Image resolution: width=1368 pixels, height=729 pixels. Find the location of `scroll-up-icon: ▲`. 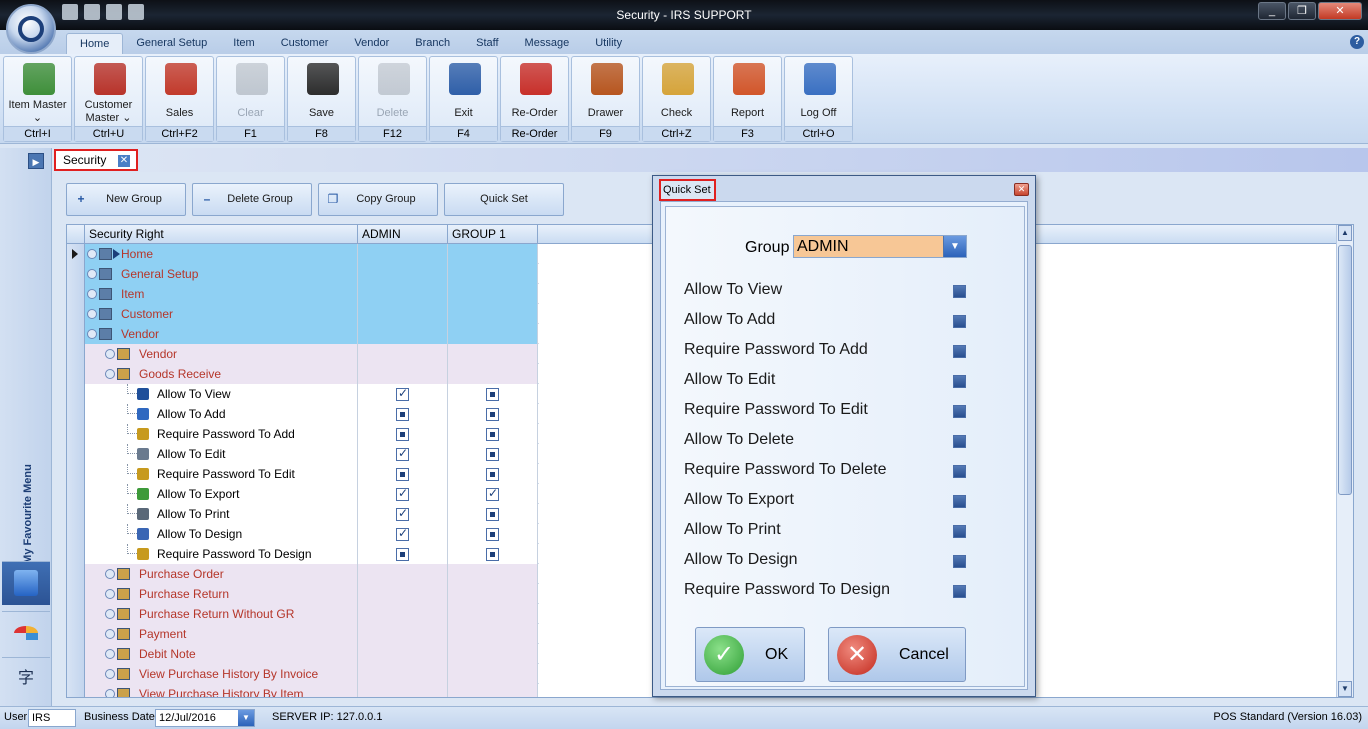

scroll-up-icon: ▲ is located at coordinates (1345, 233).